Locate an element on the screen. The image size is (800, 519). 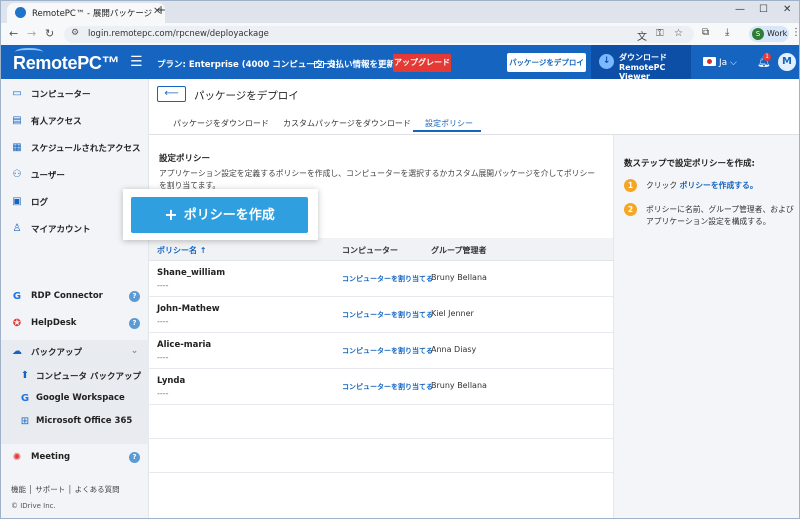
downloads-icon: ⤓ is located at coordinates (727, 32).